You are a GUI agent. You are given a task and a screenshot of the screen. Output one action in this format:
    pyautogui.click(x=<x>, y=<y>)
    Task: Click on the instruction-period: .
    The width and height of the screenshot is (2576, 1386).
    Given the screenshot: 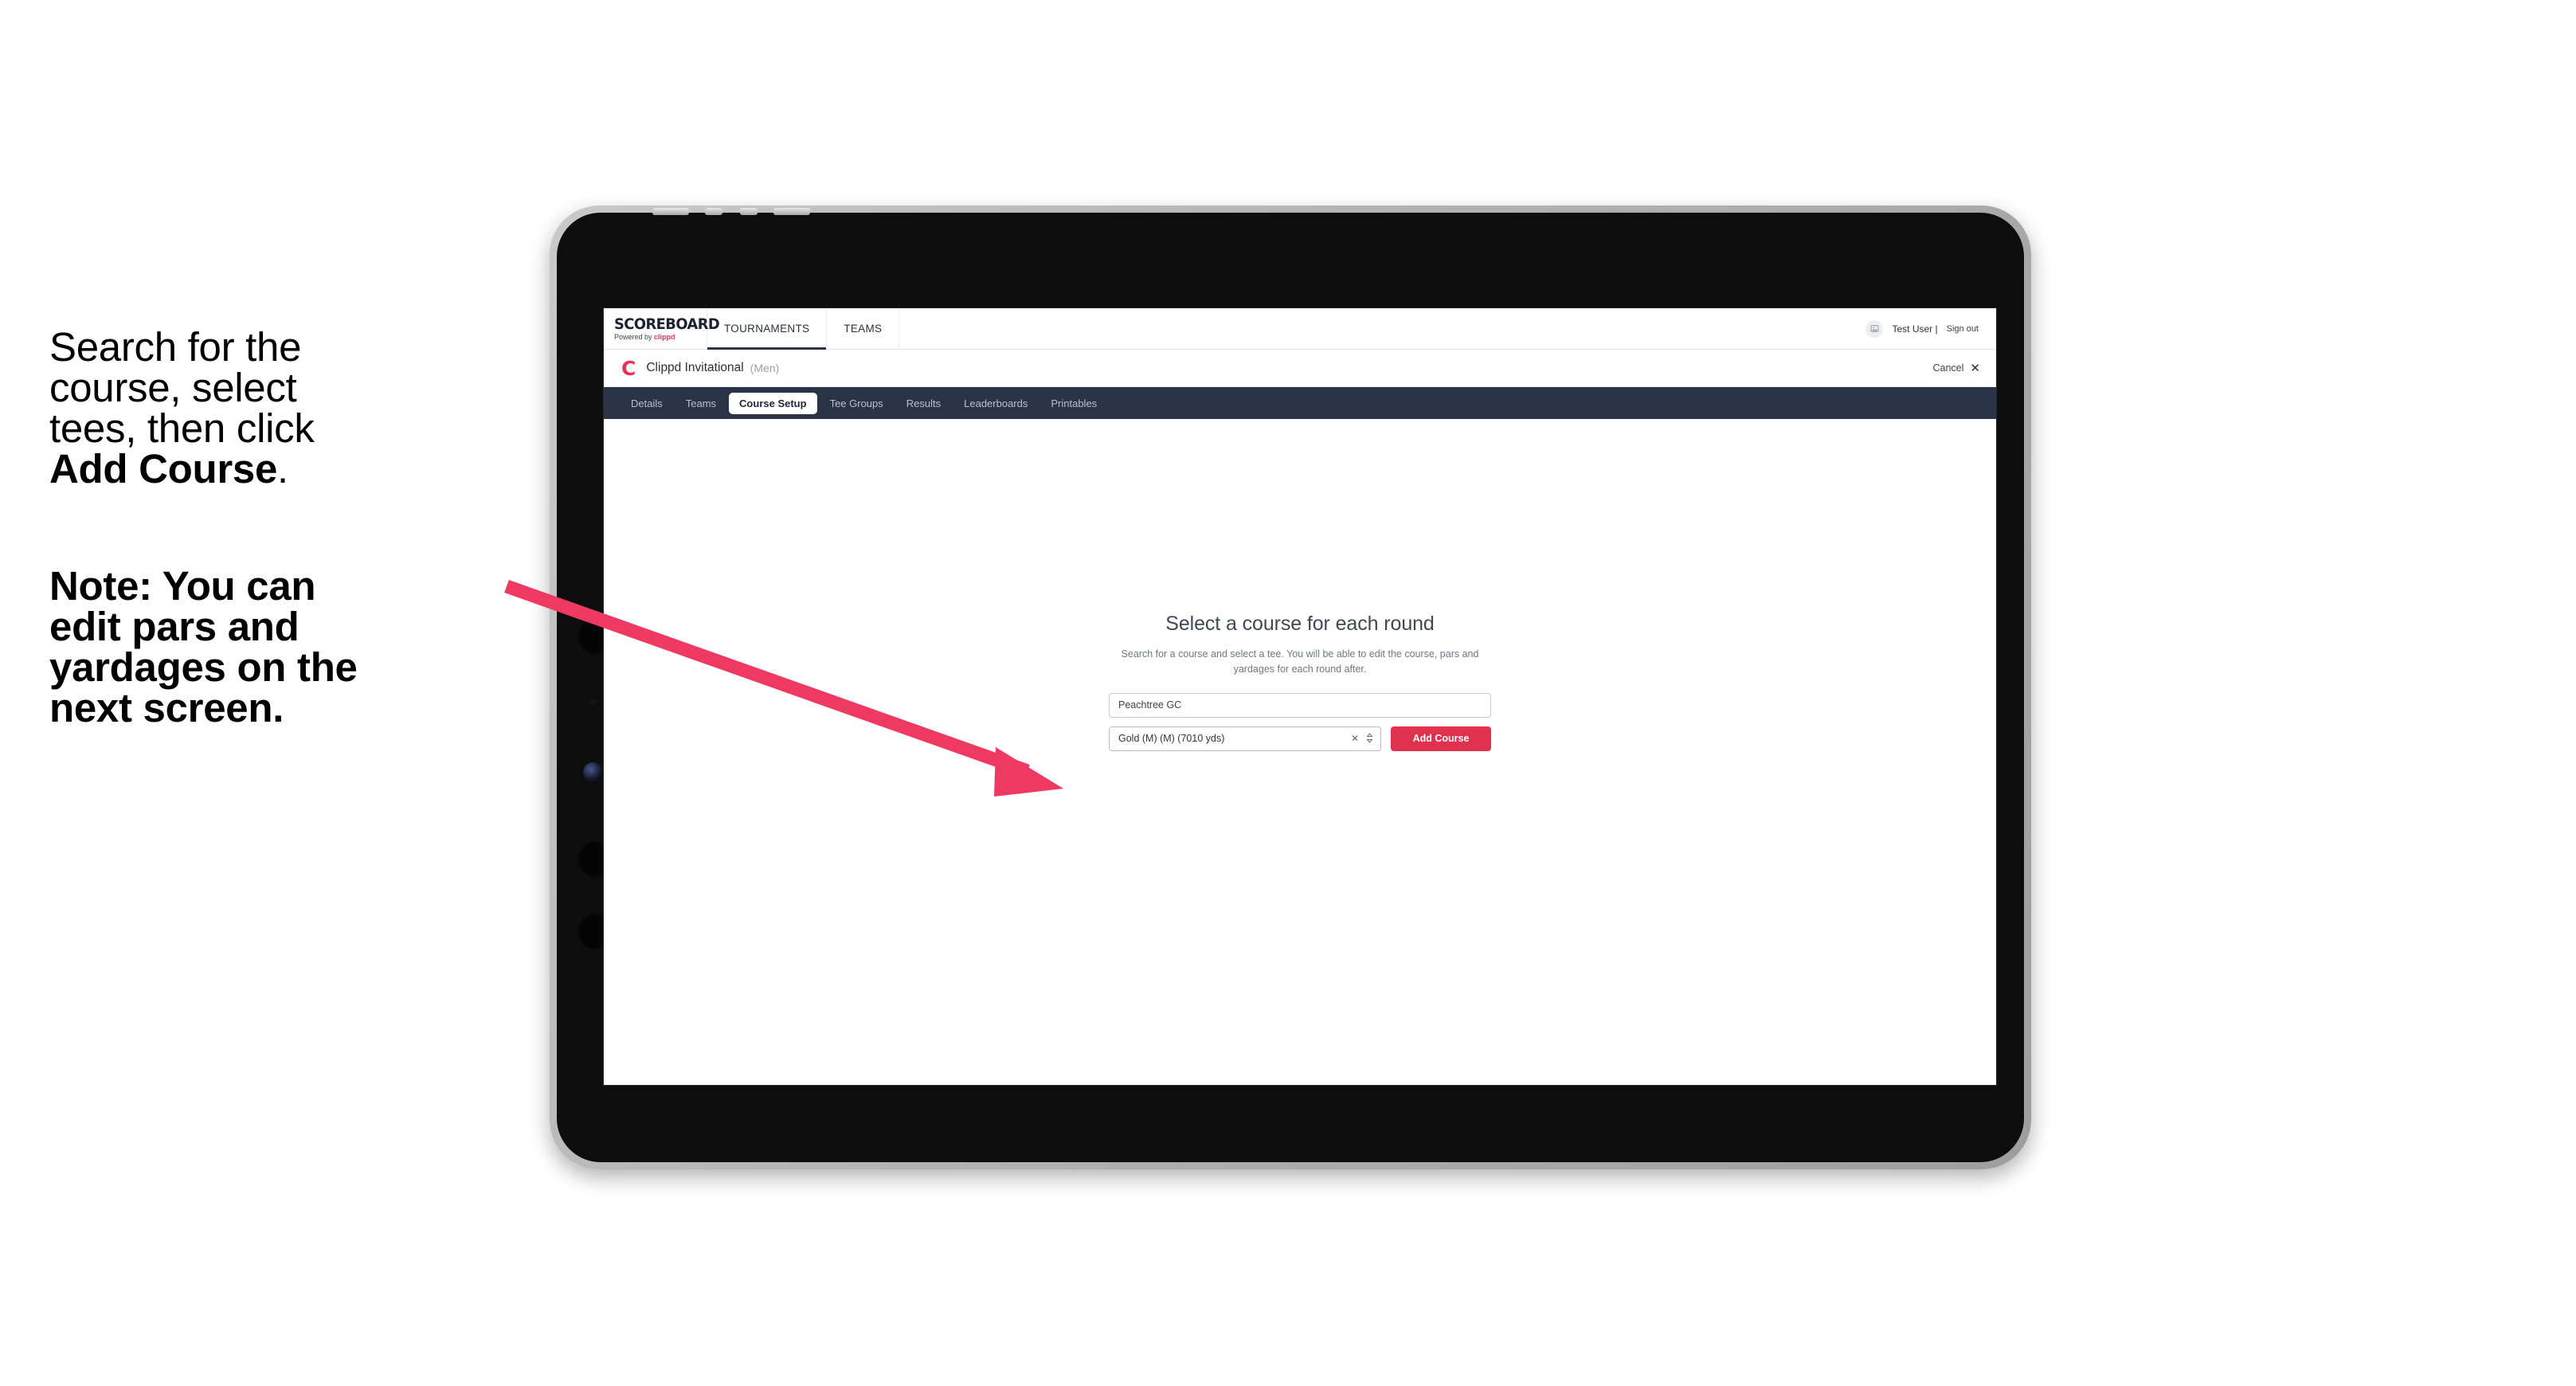 What is the action you would take?
    pyautogui.click(x=282, y=468)
    